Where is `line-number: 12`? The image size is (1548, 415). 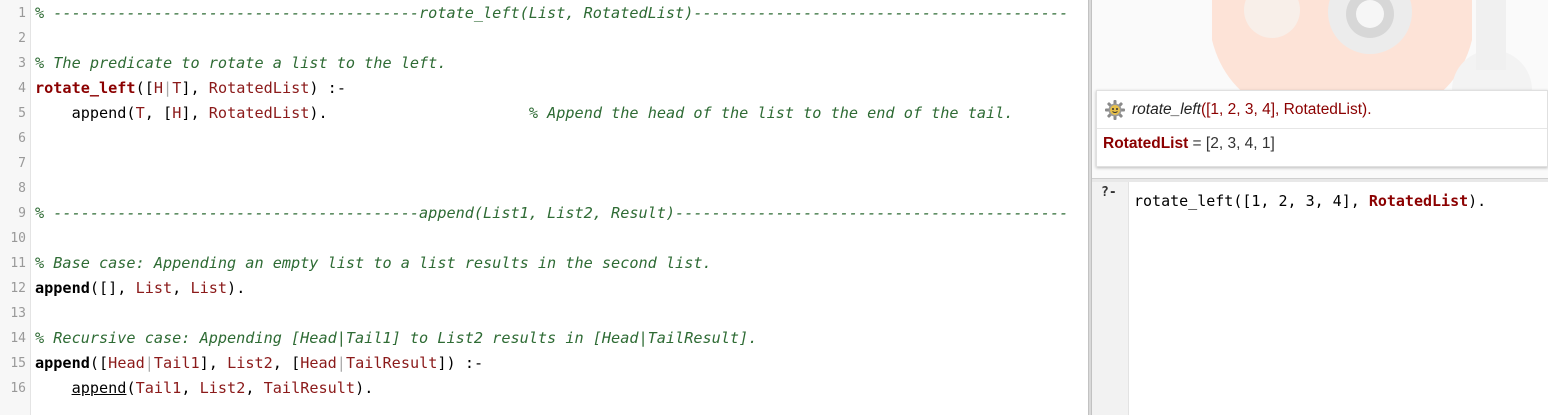 line-number: 12 is located at coordinates (18, 288).